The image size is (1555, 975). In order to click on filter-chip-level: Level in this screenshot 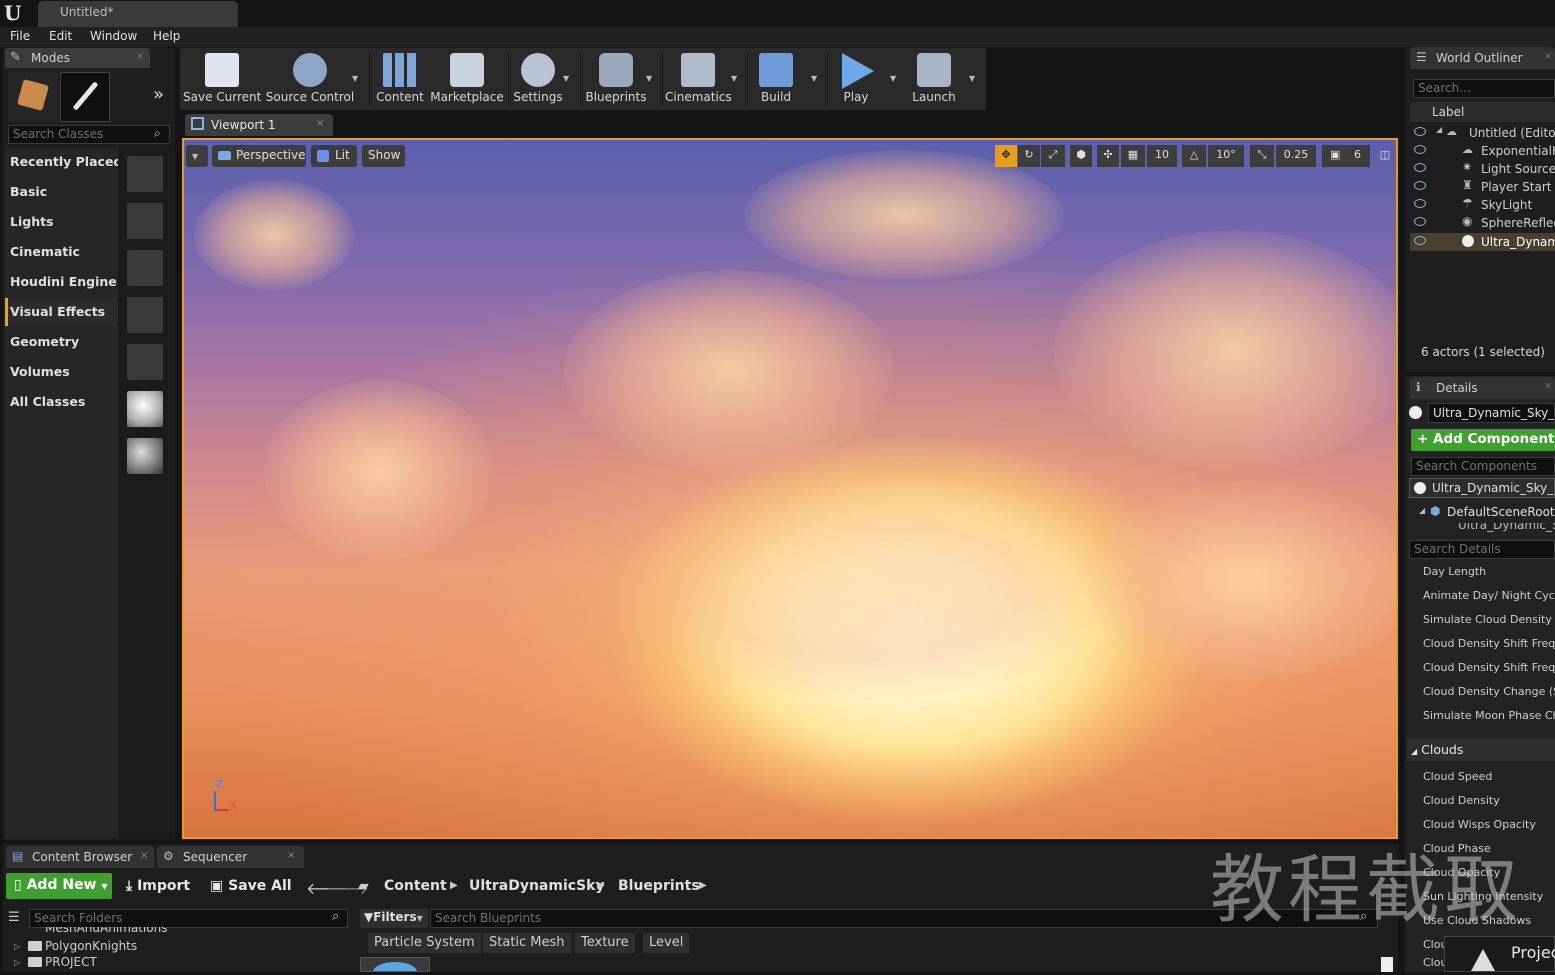, I will do `click(666, 943)`.